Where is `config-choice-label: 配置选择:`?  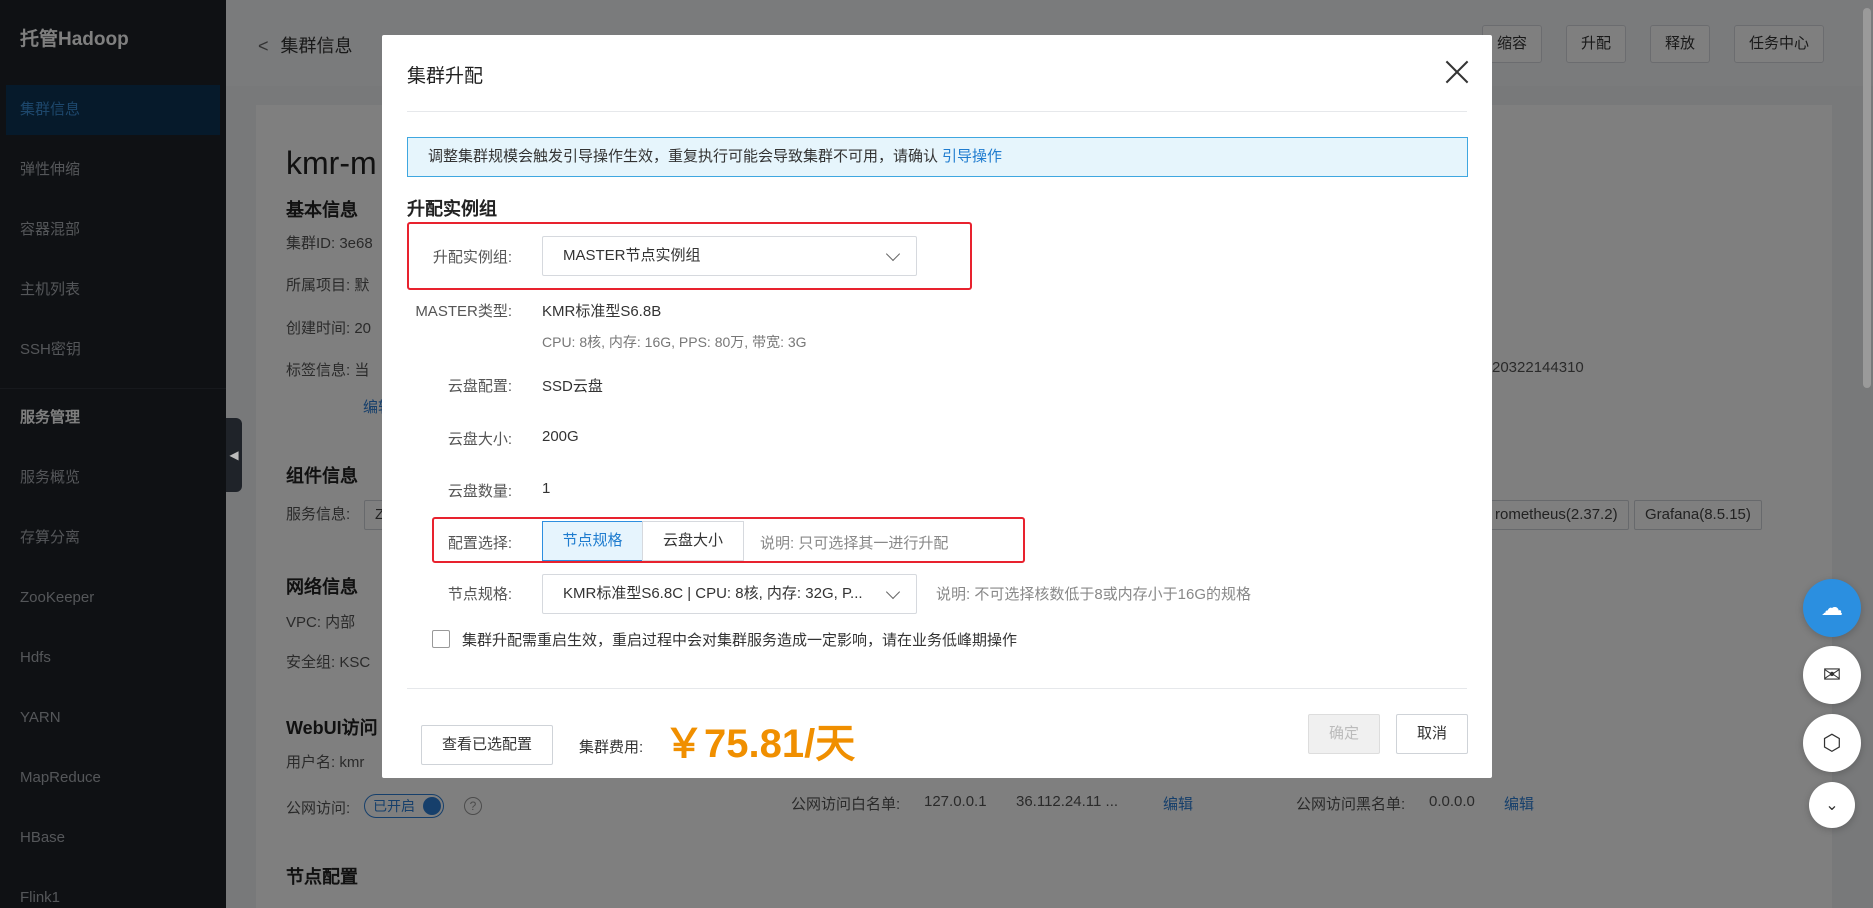 config-choice-label: 配置选择: is located at coordinates (479, 543).